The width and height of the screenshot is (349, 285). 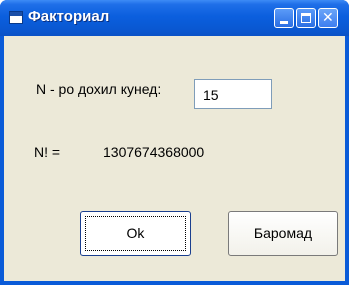 What do you see at coordinates (69, 16) in the screenshot?
I see `window-title: Факториал` at bounding box center [69, 16].